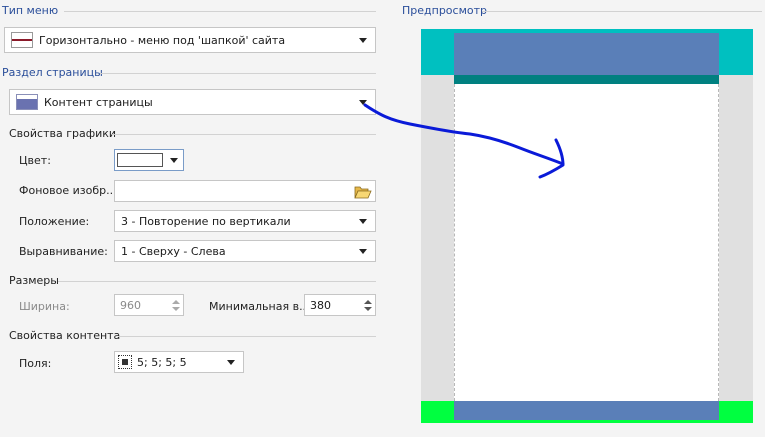  What do you see at coordinates (586, 79) in the screenshot?
I see `preview-menu-bar` at bounding box center [586, 79].